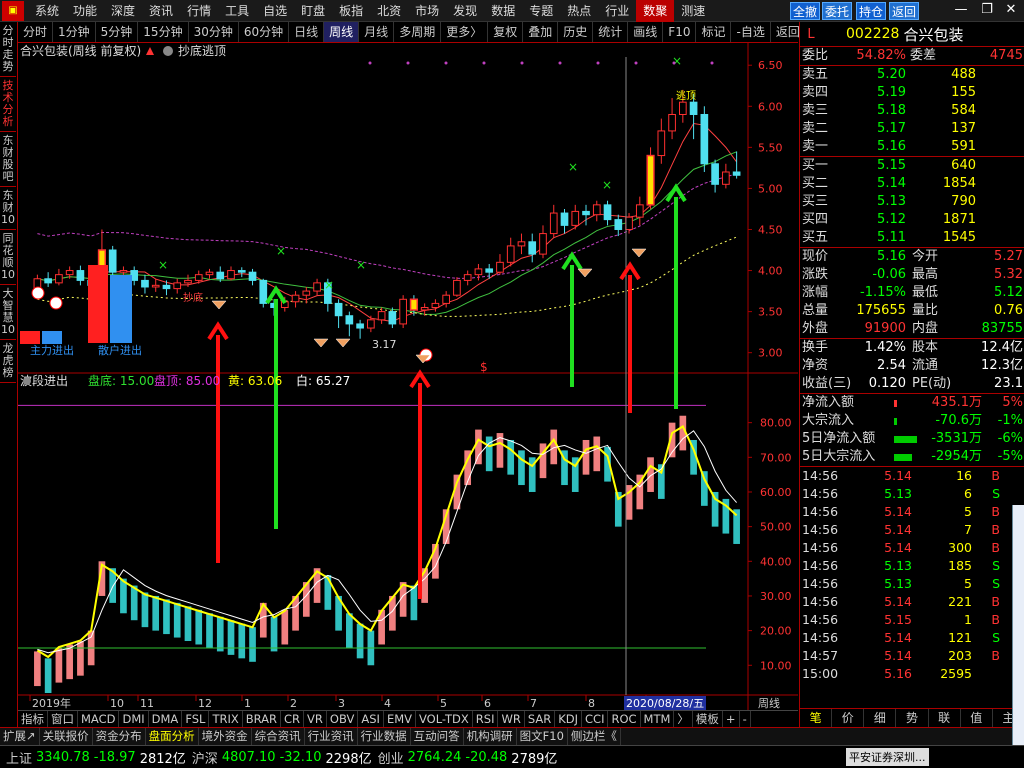 The height and width of the screenshot is (768, 1024). I want to click on index-name: 沪深, so click(202, 757).